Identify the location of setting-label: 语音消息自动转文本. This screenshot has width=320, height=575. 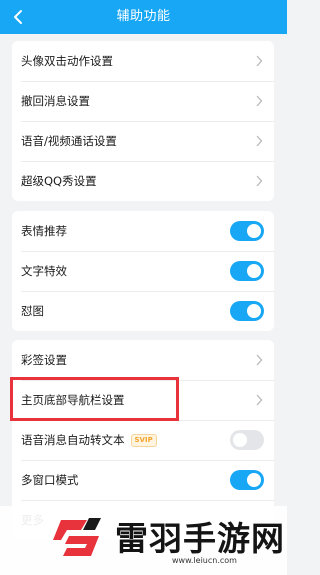
(73, 440).